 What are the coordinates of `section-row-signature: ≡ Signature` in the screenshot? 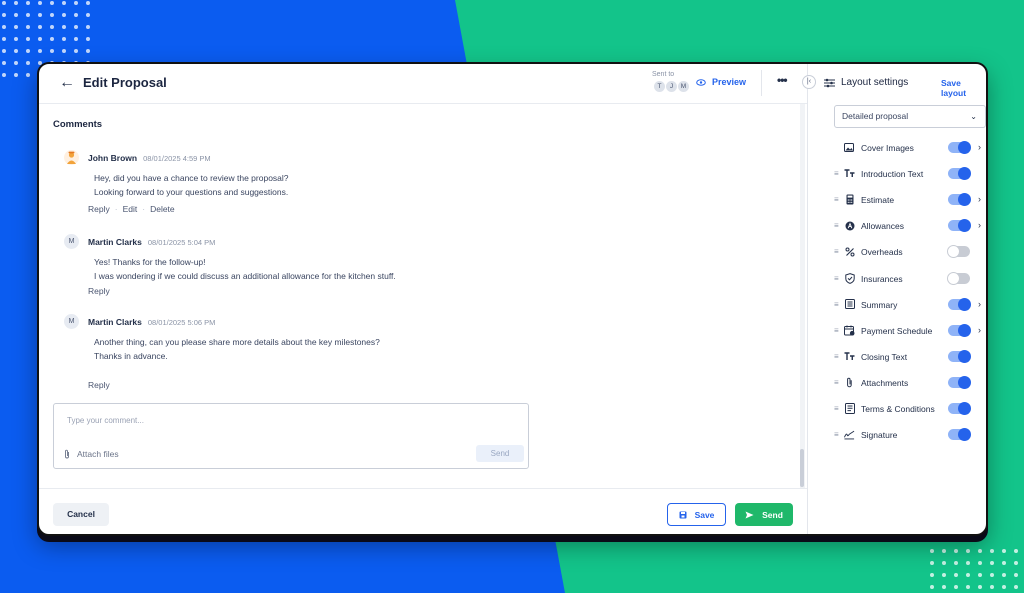 It's located at (910, 436).